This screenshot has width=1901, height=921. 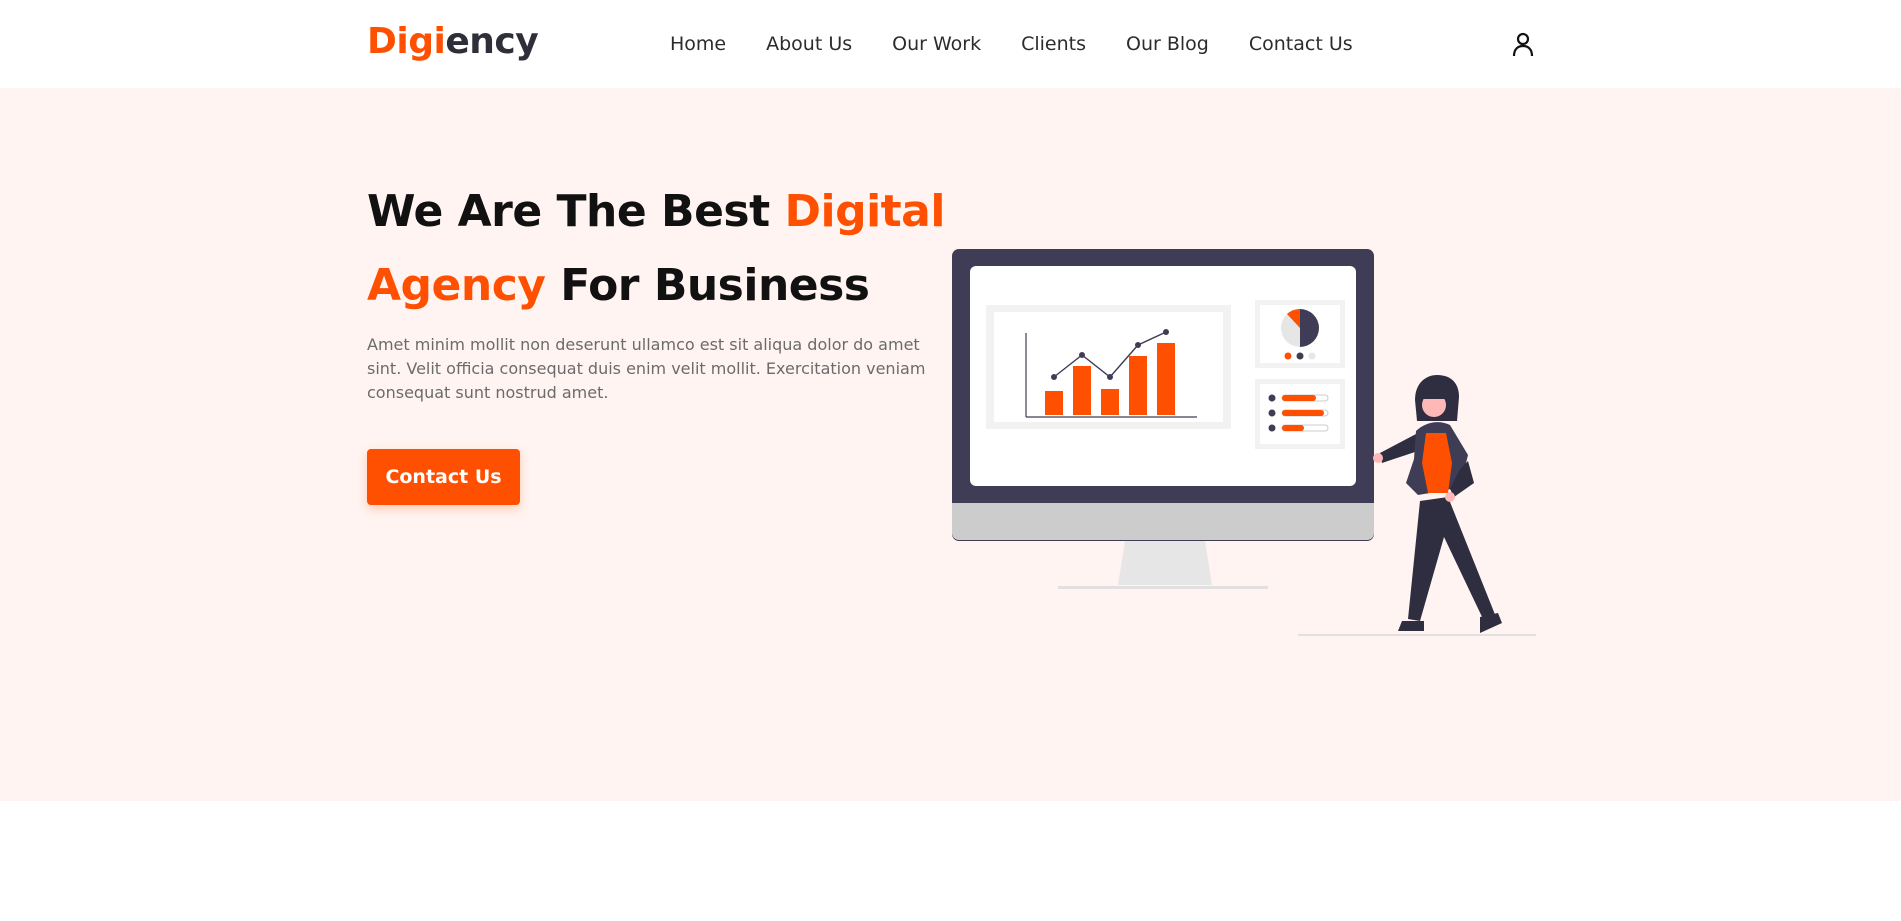 What do you see at coordinates (443, 477) in the screenshot?
I see `contact-us-button: Contact Us` at bounding box center [443, 477].